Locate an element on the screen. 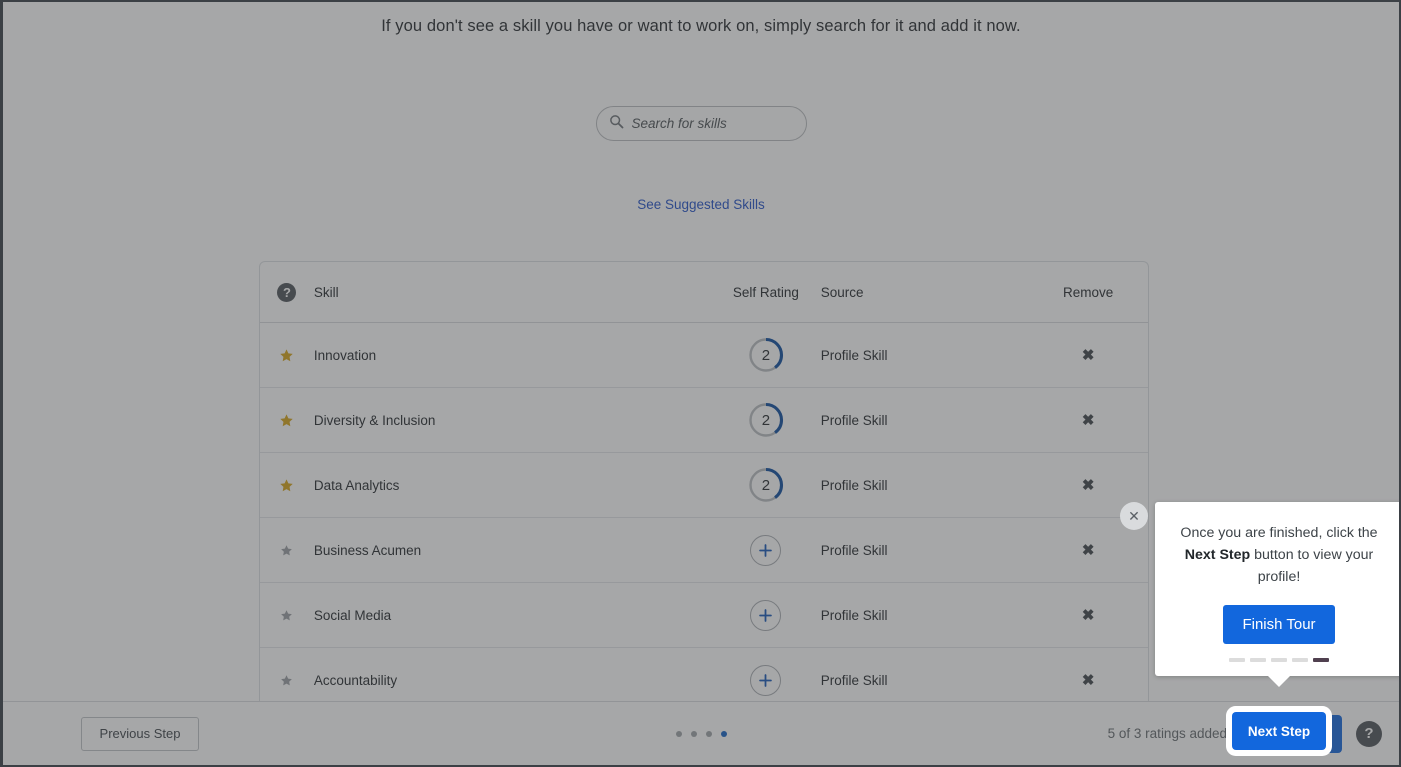 The height and width of the screenshot is (767, 1401). skill-name: Innovation is located at coordinates (345, 355).